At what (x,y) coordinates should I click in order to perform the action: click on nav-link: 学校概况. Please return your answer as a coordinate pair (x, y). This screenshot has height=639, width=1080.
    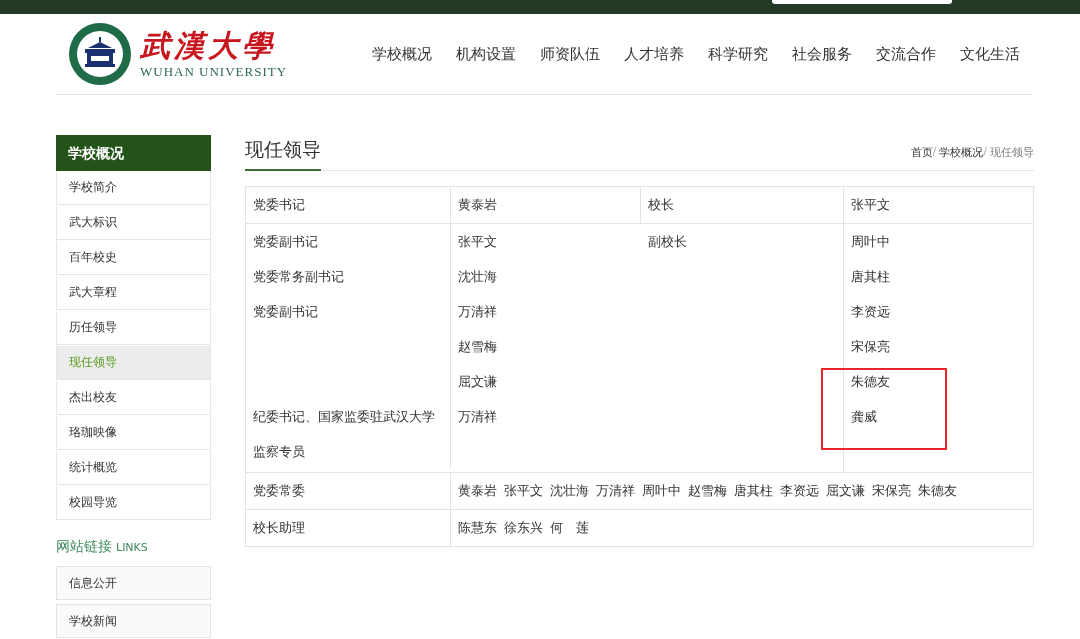
    Looking at the image, I should click on (402, 54).